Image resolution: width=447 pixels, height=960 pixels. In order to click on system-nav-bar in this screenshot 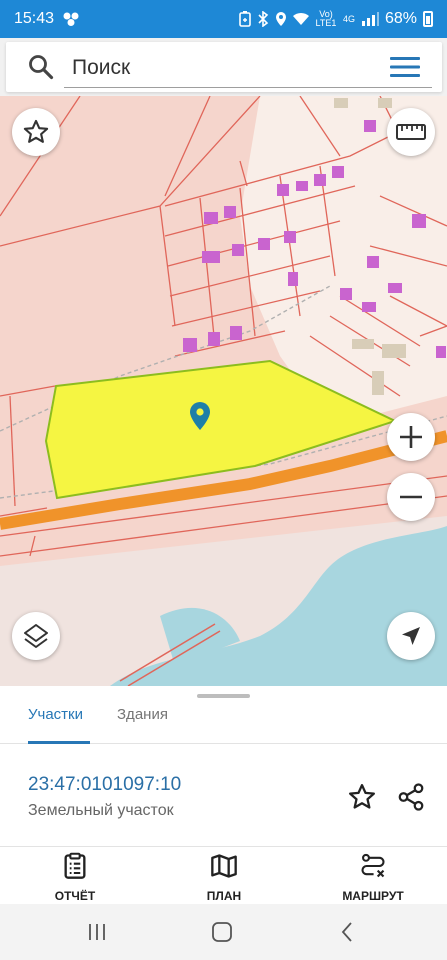, I will do `click(223, 932)`.